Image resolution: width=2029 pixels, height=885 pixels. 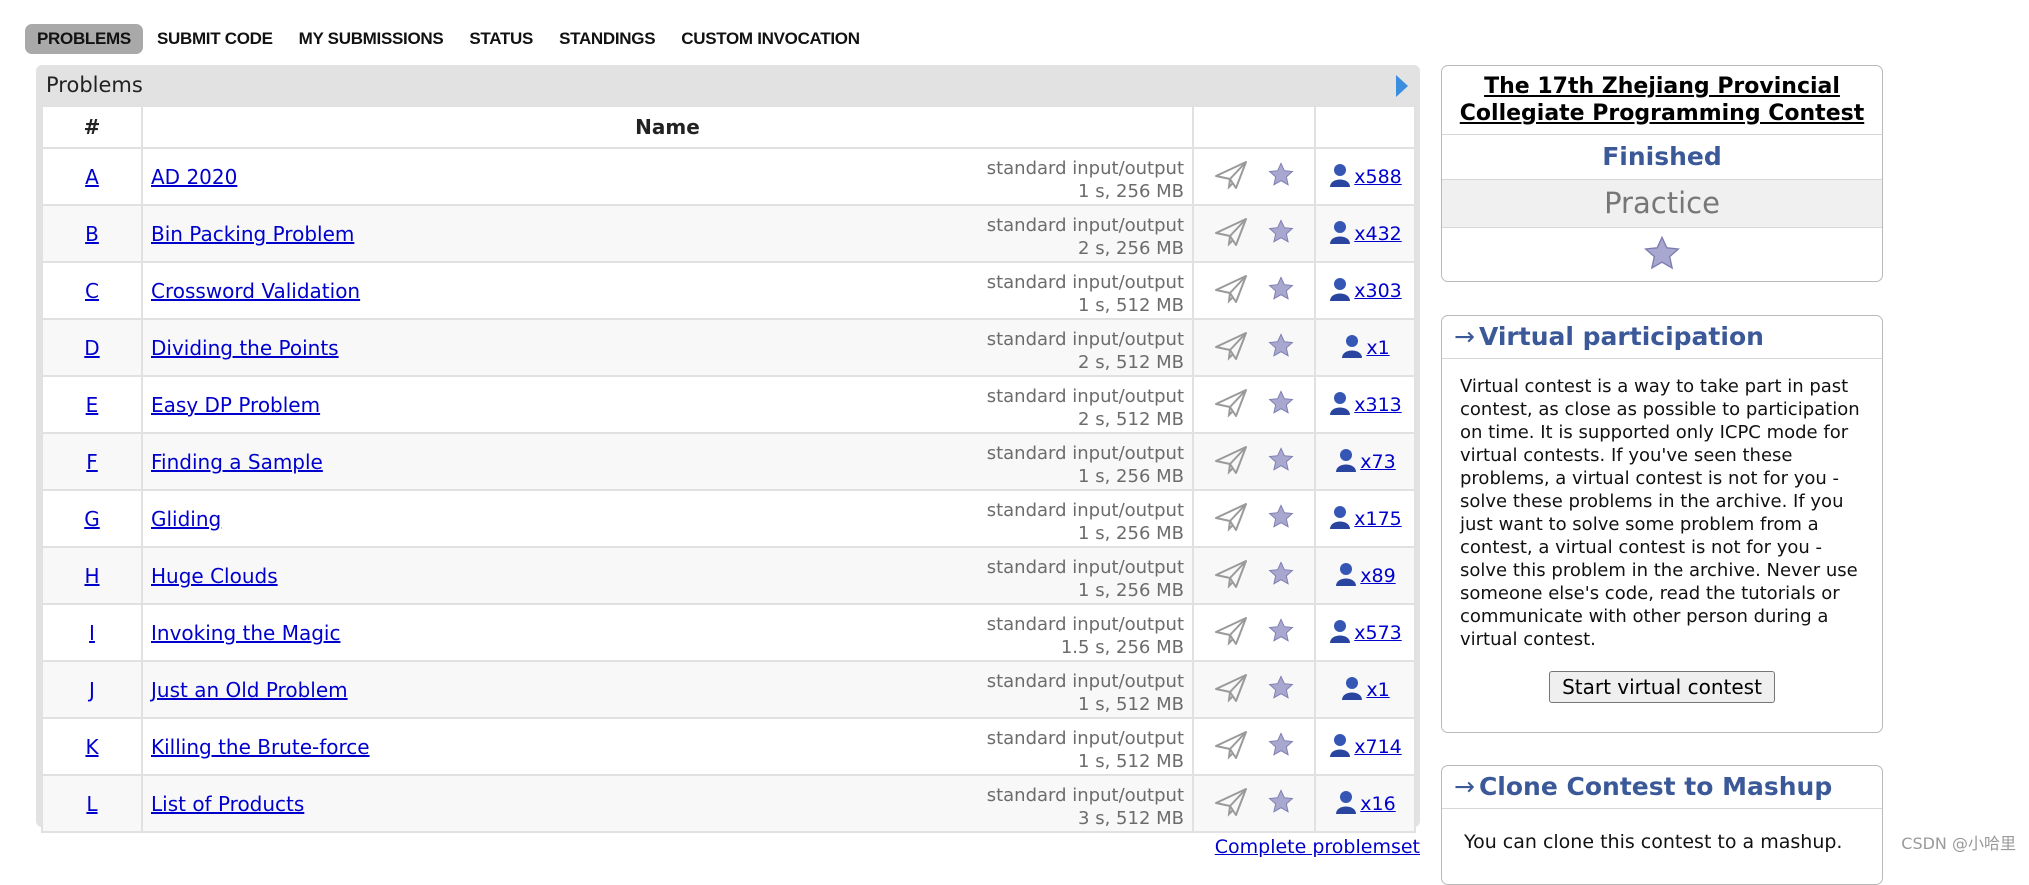 I want to click on problem-index-link: F, so click(x=92, y=462).